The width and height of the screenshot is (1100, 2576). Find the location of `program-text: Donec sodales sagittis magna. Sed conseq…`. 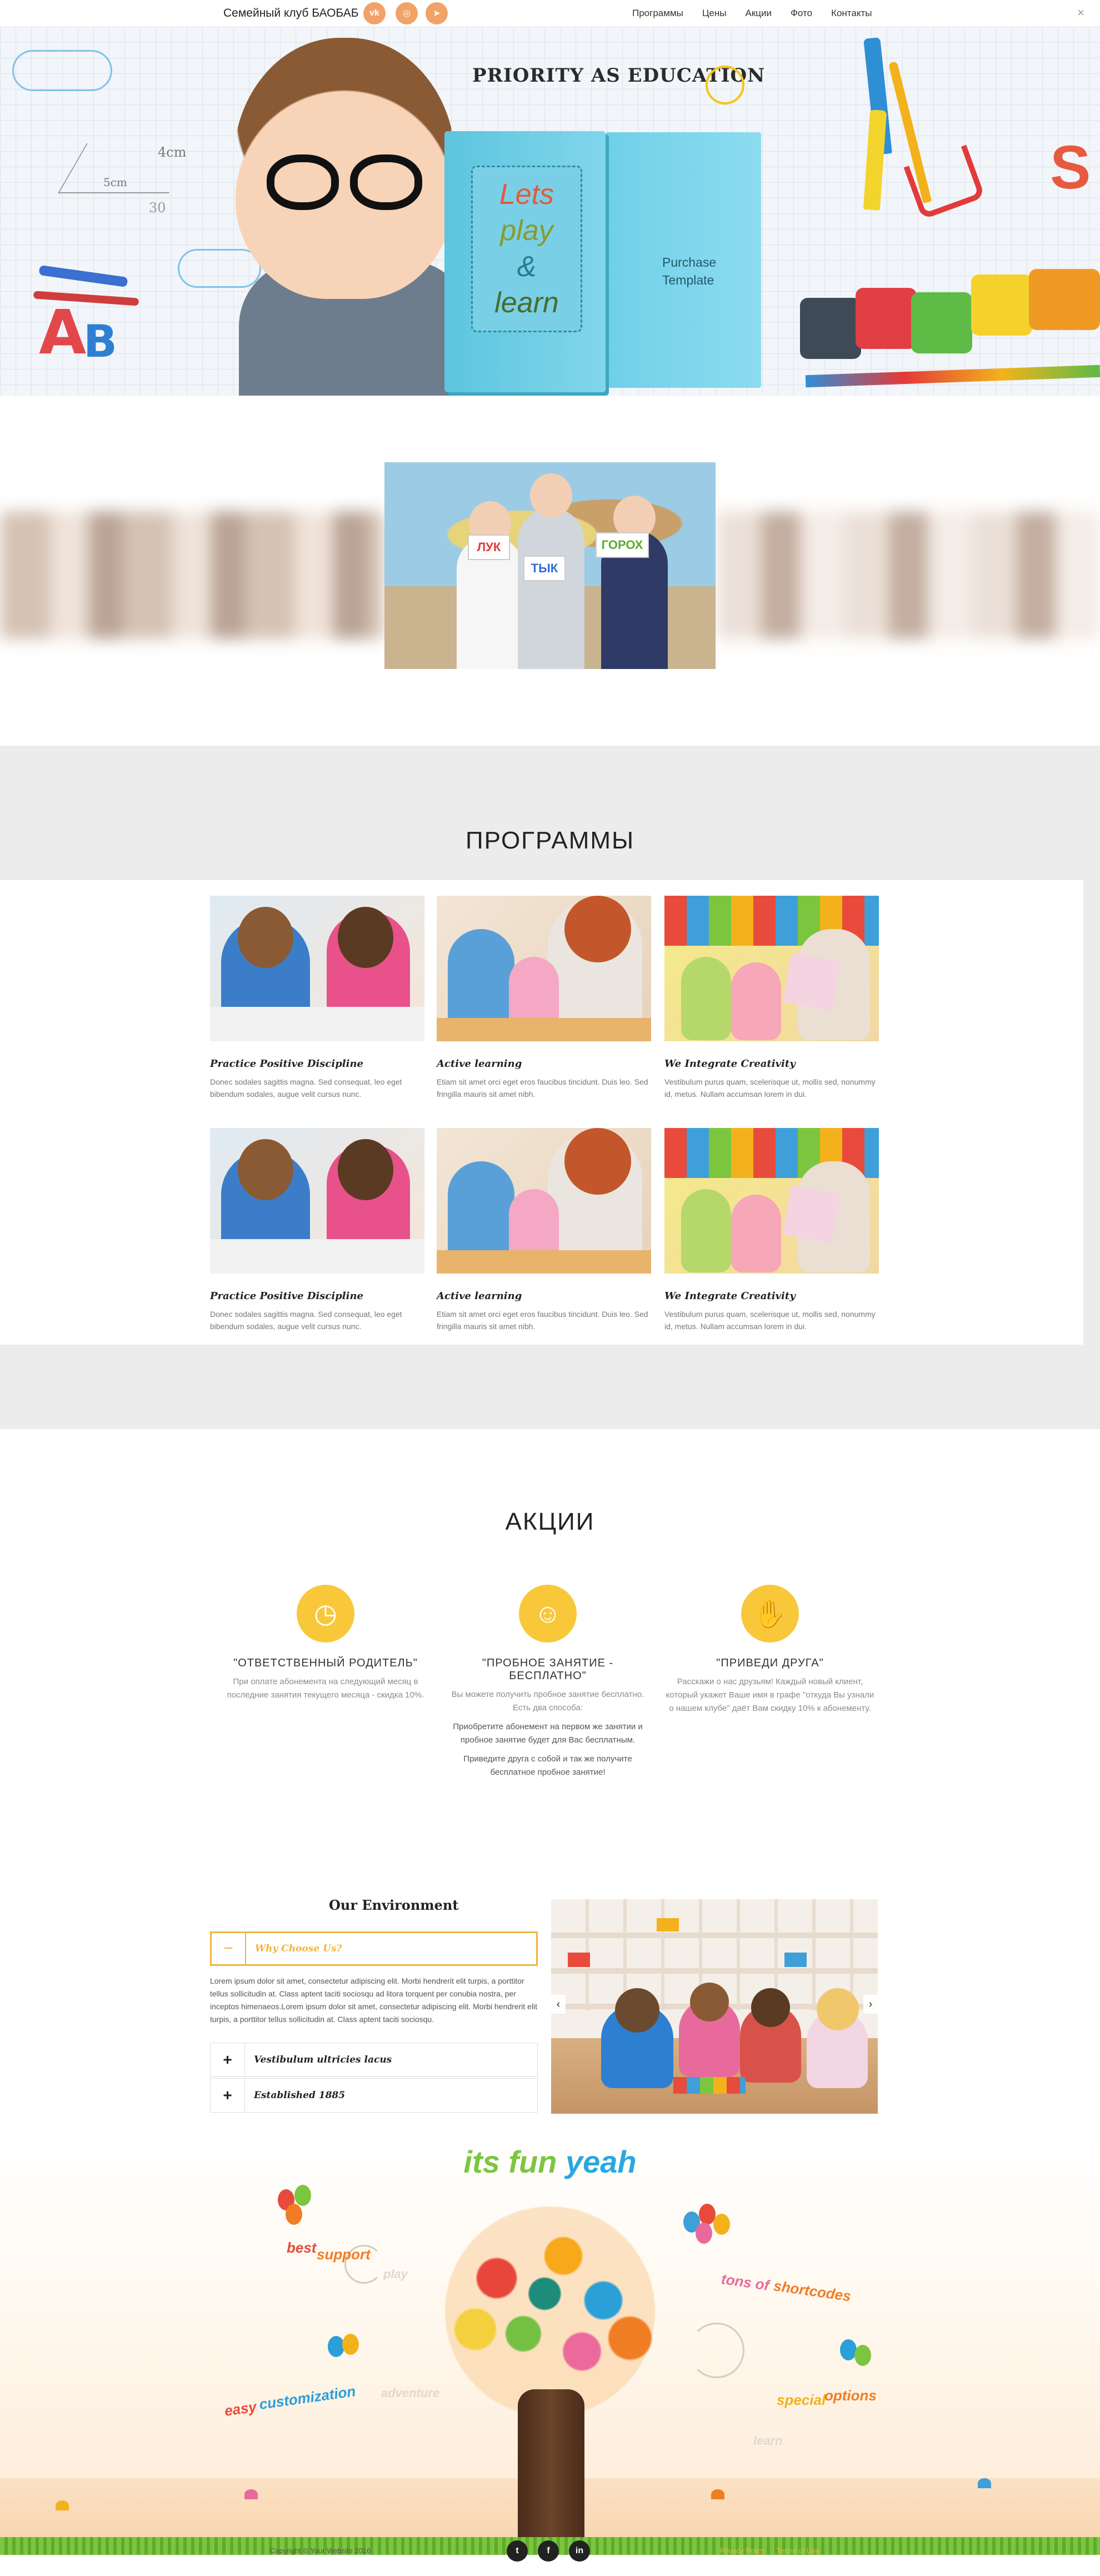

program-text: Donec sodales sagittis magna. Sed conseq… is located at coordinates (306, 1321).